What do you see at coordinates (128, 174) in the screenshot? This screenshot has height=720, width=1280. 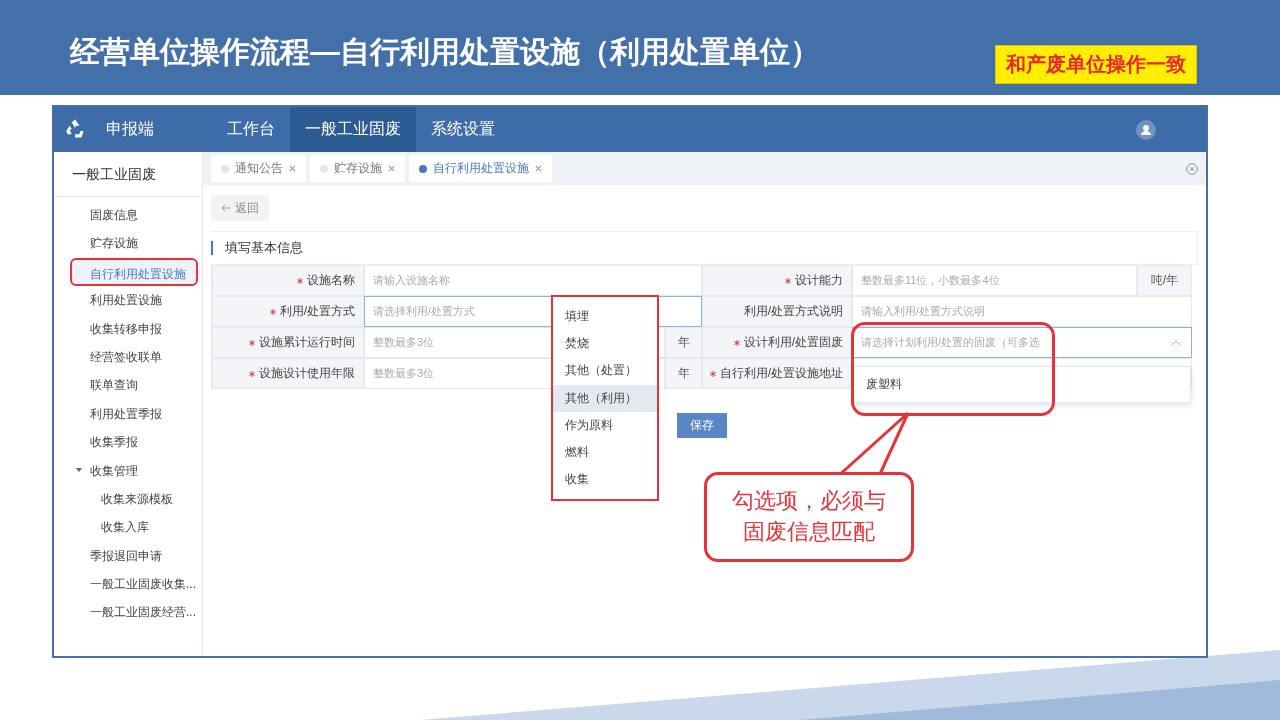 I see `sidebar-heading: 一般工业固废` at bounding box center [128, 174].